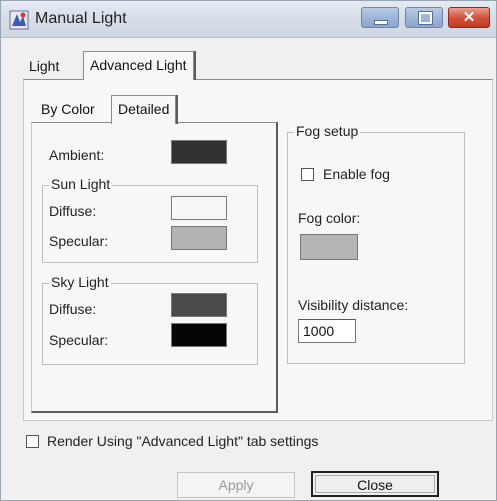  What do you see at coordinates (44, 66) in the screenshot?
I see `tab-light: Light` at bounding box center [44, 66].